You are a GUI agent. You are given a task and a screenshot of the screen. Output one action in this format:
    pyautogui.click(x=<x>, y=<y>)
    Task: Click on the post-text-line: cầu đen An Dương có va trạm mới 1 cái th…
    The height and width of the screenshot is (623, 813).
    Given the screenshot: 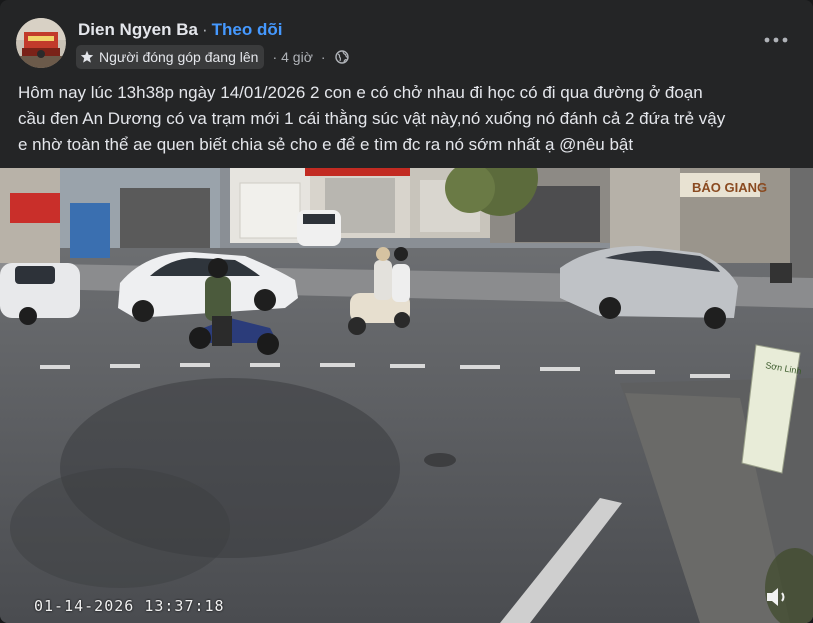 What is the action you would take?
    pyautogui.click(x=372, y=118)
    